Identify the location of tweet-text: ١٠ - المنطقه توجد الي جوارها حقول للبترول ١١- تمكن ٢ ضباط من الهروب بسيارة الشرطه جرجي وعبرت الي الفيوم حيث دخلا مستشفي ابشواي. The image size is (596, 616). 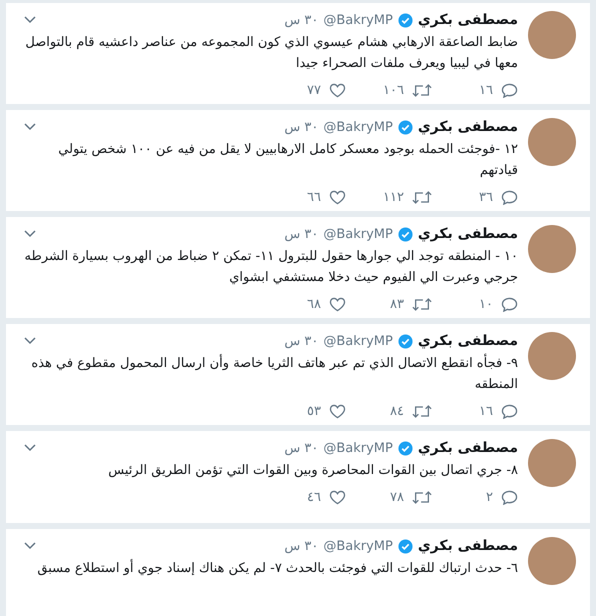
(271, 267).